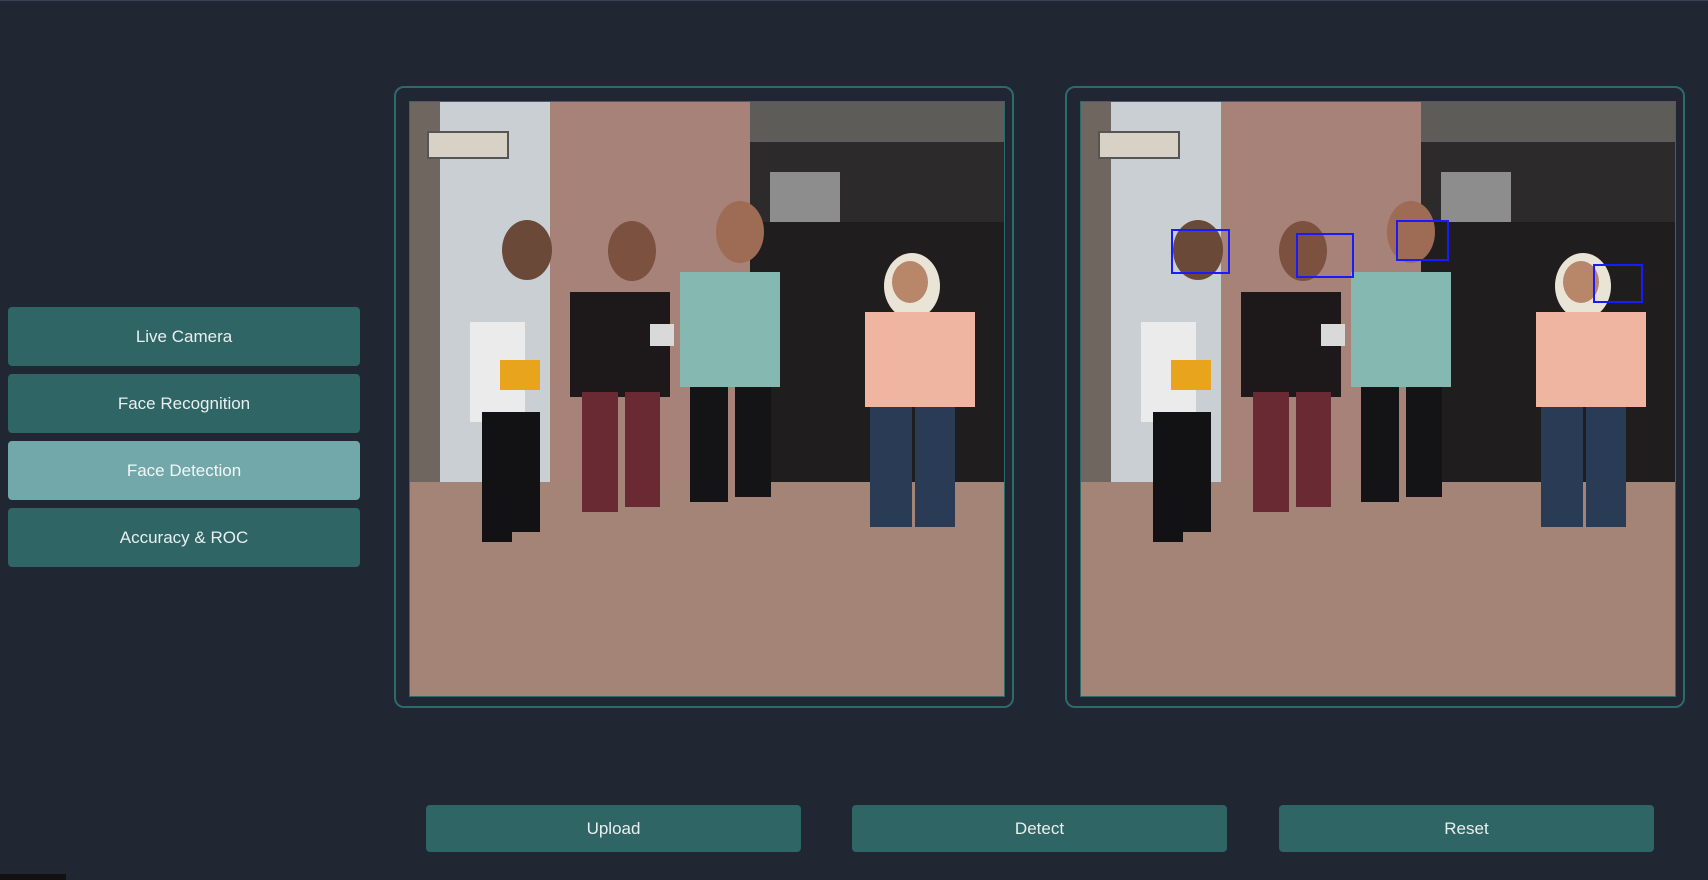 Image resolution: width=1708 pixels, height=880 pixels. I want to click on taskbar-fragment, so click(33, 877).